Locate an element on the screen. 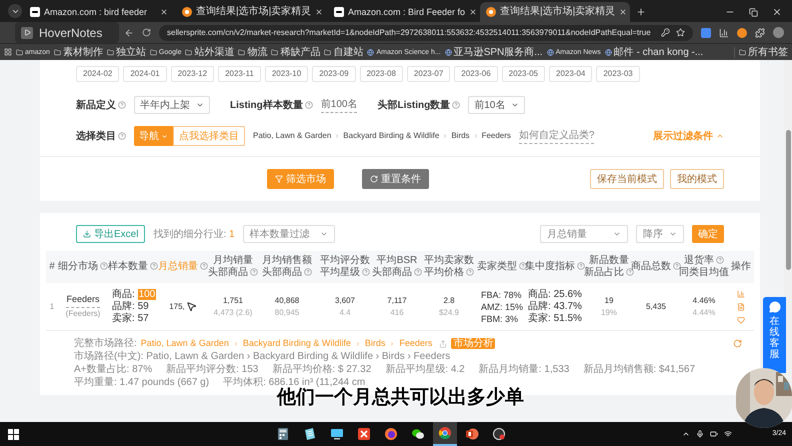 Image resolution: width=792 pixels, height=446 pixels. sort-field-select: 月总销量 is located at coordinates (584, 234).